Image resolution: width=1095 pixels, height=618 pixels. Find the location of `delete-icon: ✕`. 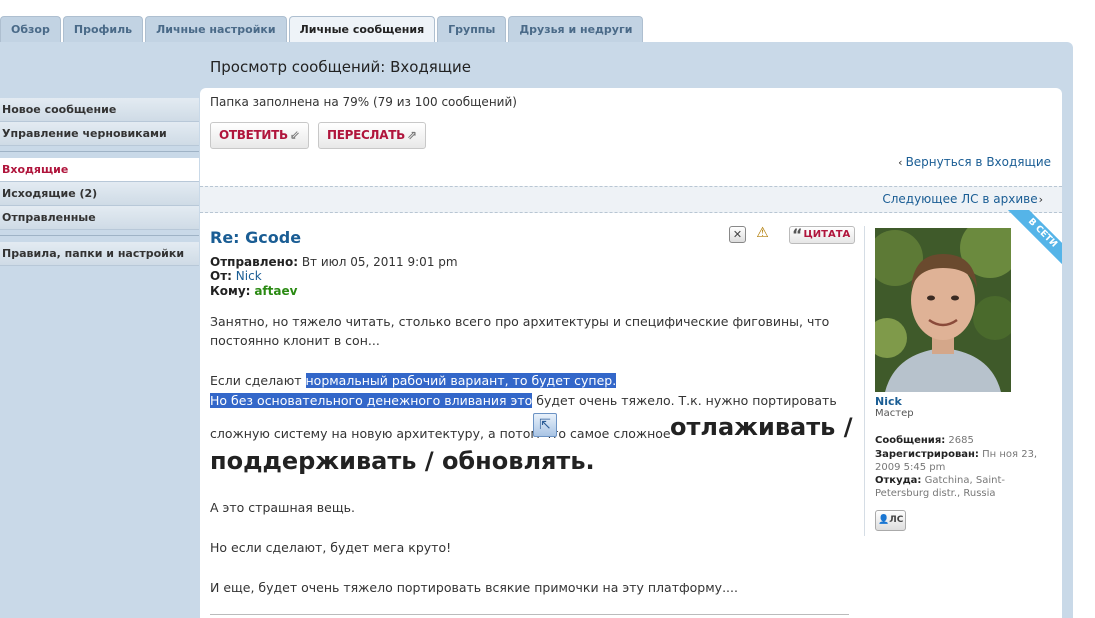

delete-icon: ✕ is located at coordinates (737, 234).